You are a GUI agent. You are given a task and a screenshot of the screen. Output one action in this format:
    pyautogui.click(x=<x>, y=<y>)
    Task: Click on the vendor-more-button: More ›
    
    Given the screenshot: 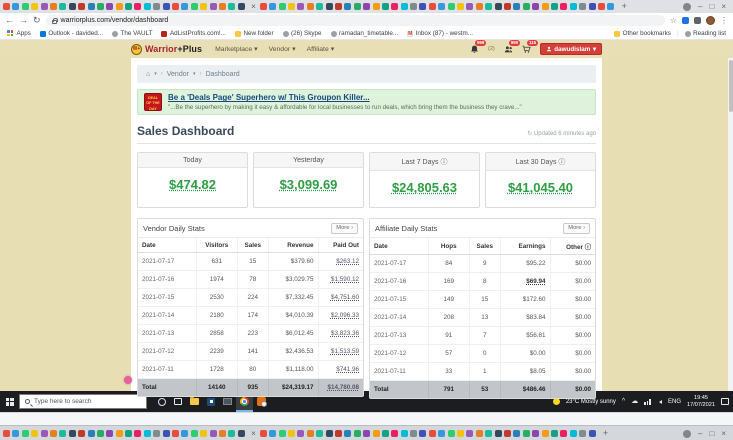 What is the action you would take?
    pyautogui.click(x=344, y=228)
    